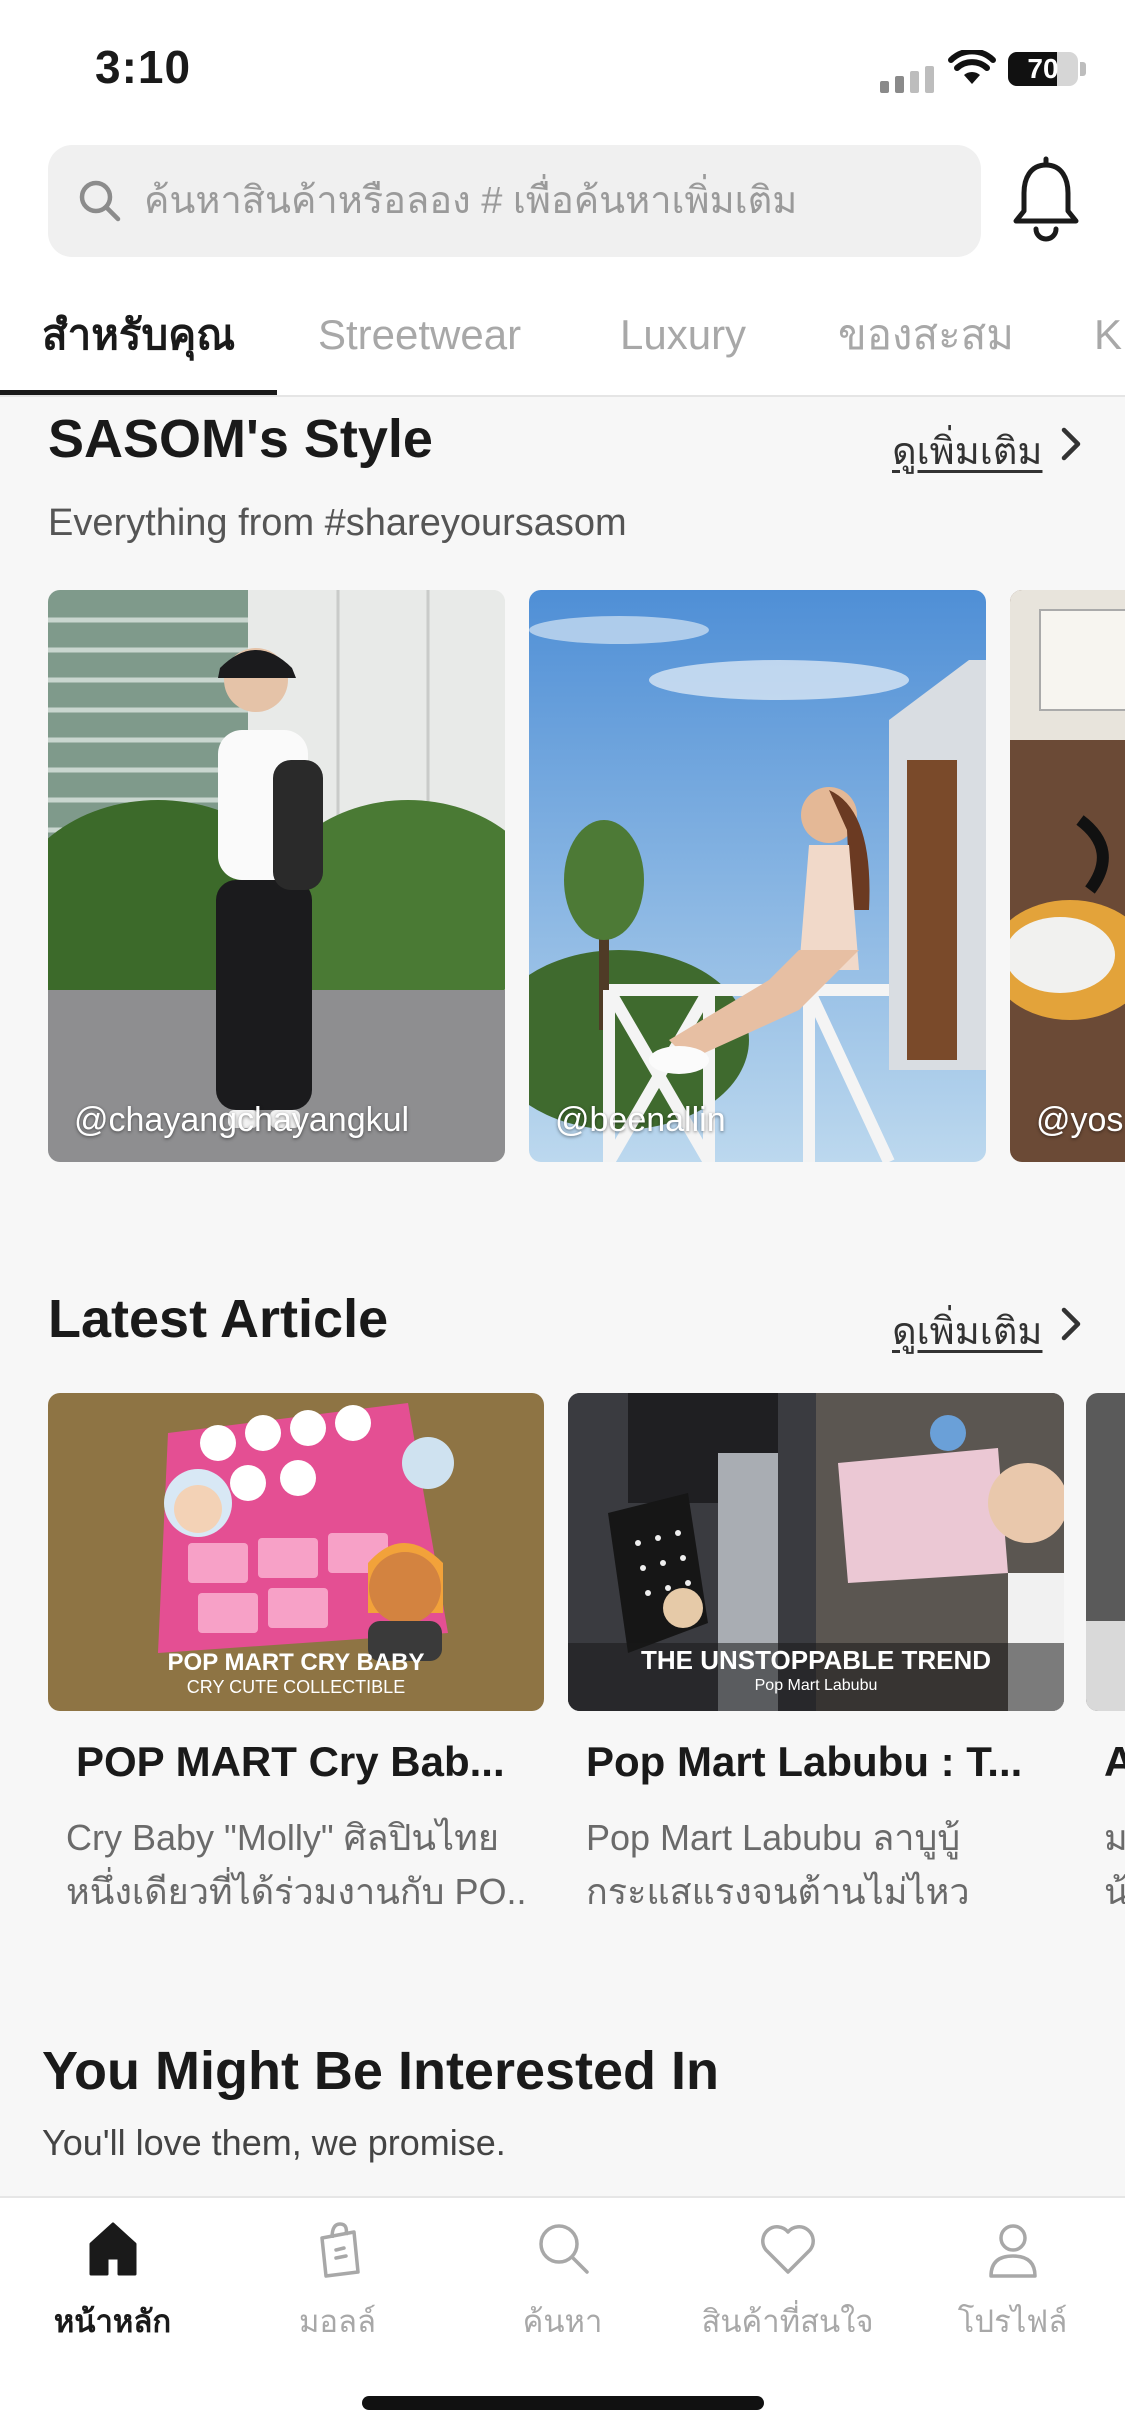 Image resolution: width=1125 pixels, height=2436 pixels. What do you see at coordinates (296, 1552) in the screenshot?
I see `article-image: POP MART CRY BABY CRY CUTE COLLECTIBLE` at bounding box center [296, 1552].